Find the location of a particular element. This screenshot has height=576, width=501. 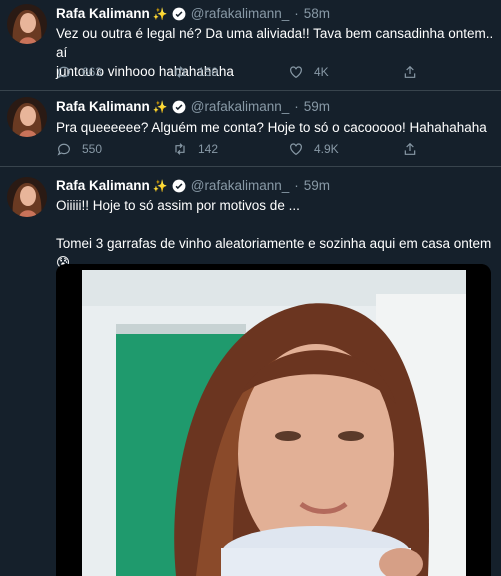

retweet-count: 142 is located at coordinates (208, 149).